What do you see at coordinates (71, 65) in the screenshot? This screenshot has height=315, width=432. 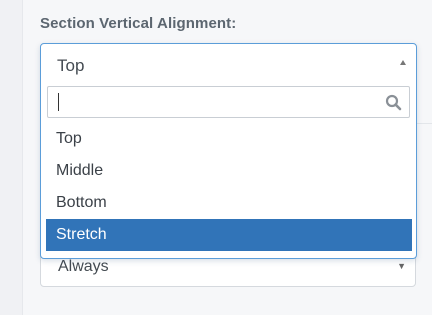 I see `vertical-alignment-select-value: Top` at bounding box center [71, 65].